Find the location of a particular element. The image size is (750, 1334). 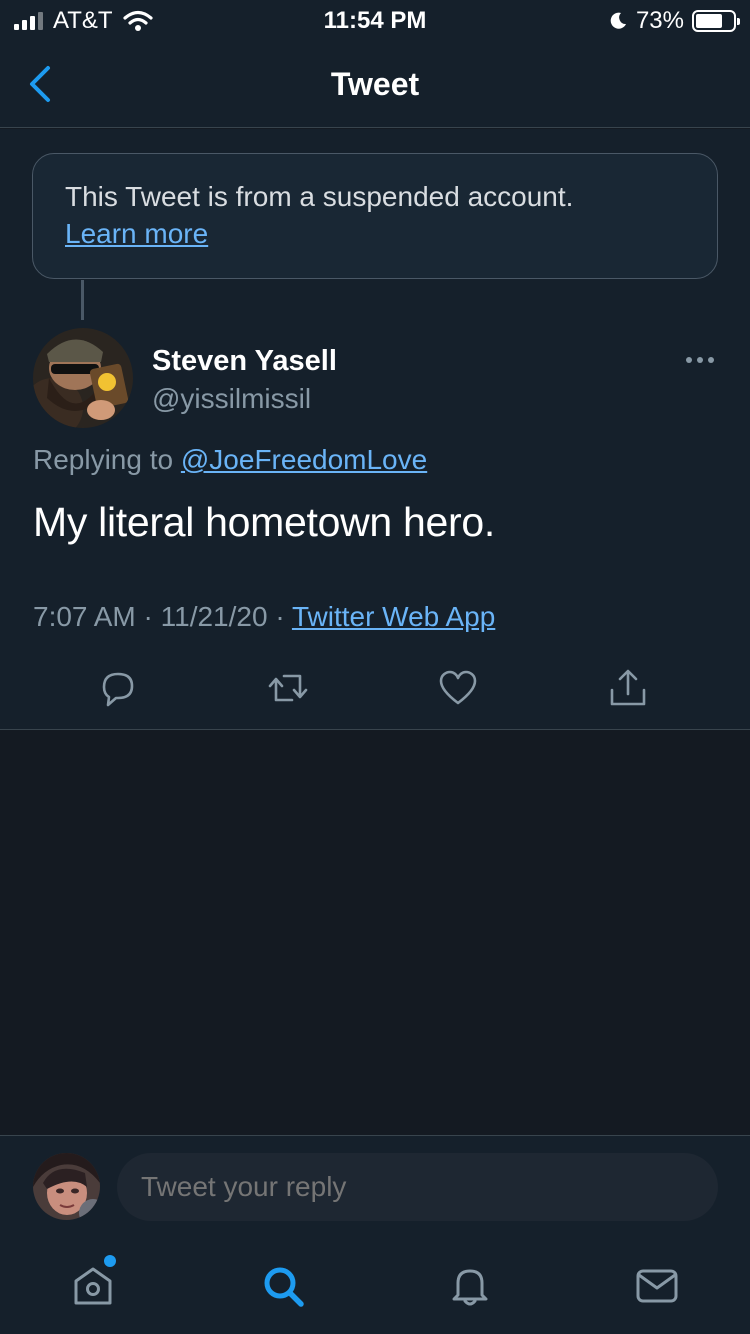

reply-input is located at coordinates (417, 1187).